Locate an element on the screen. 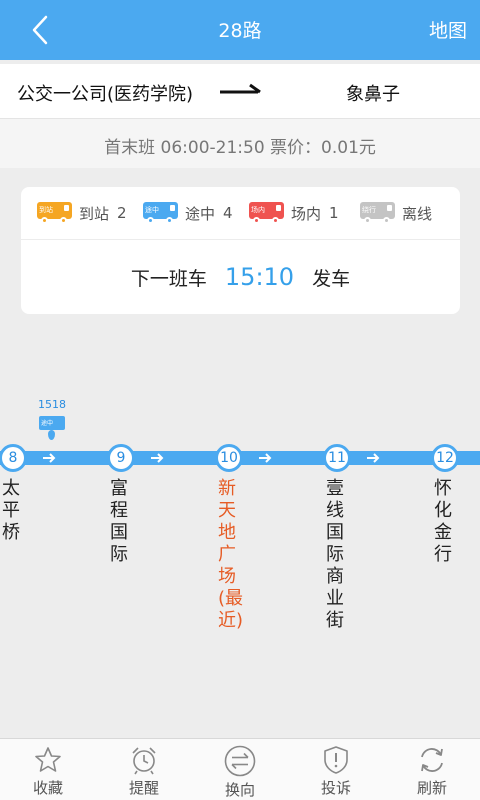 Image resolution: width=480 pixels, height=800 pixels. refresh-button: 刷新 is located at coordinates (432, 772).